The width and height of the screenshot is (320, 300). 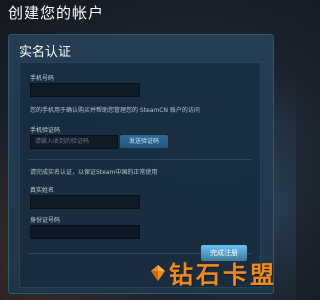 What do you see at coordinates (158, 272) in the screenshot?
I see `diamond-logo-icon` at bounding box center [158, 272].